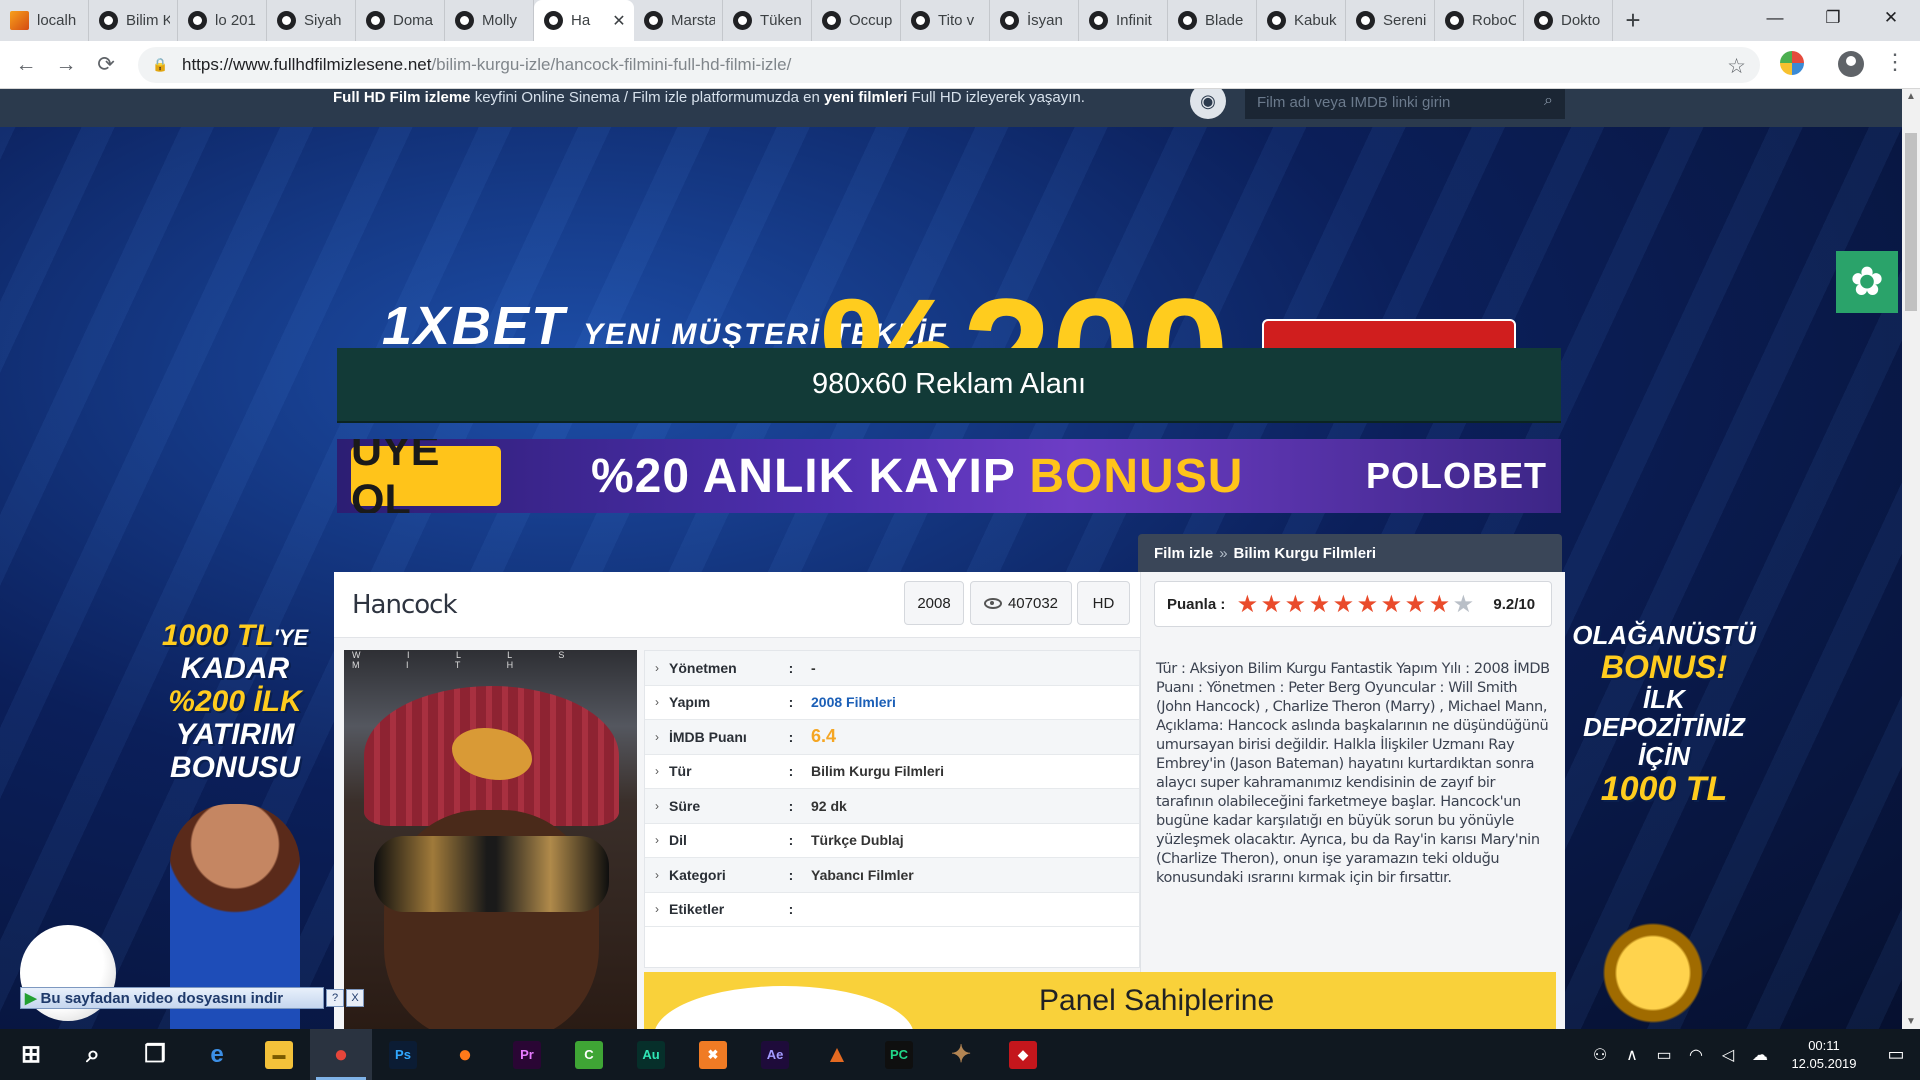 The image size is (1920, 1080). Describe the element at coordinates (66, 65) in the screenshot. I see `forward-button: →` at that location.